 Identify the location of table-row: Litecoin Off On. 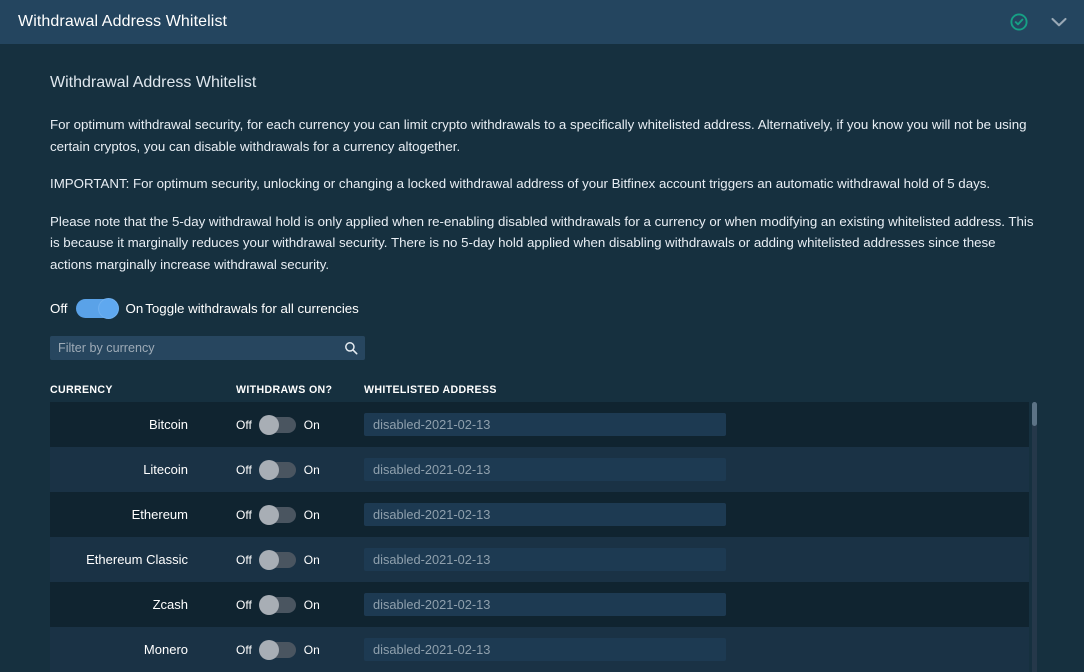
(539, 470).